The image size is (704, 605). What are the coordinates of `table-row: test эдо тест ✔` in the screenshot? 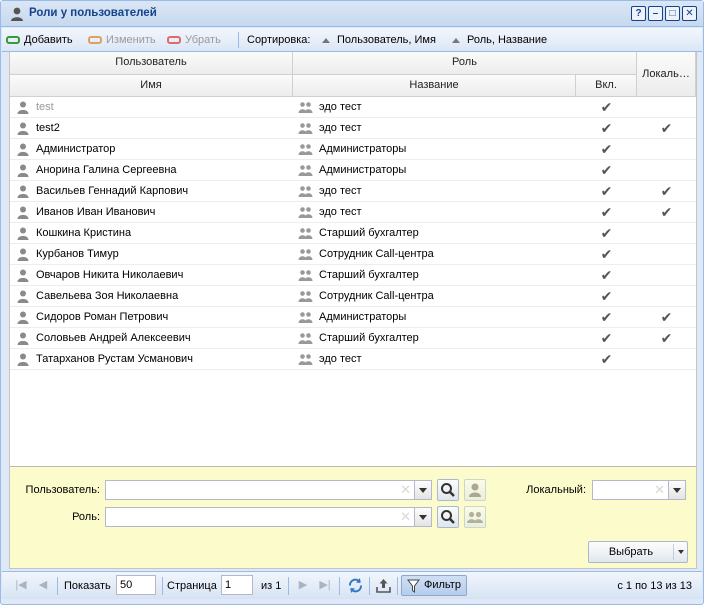 It's located at (353, 107).